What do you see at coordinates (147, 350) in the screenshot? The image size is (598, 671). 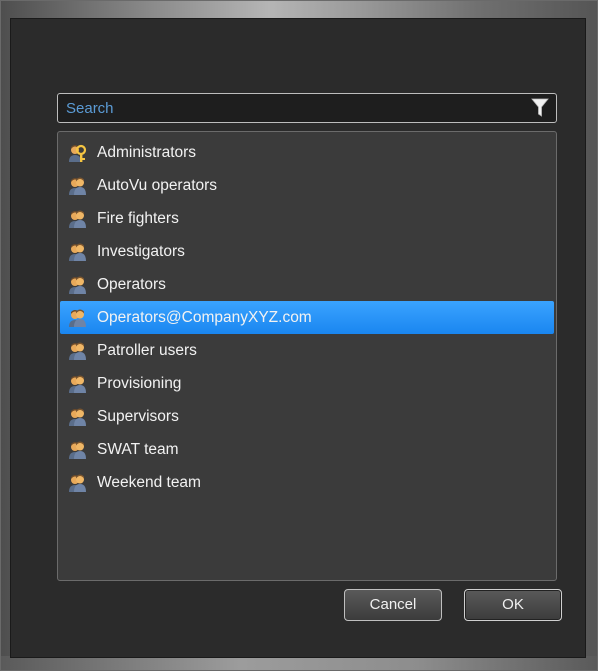 I see `list-item-label: Patroller users` at bounding box center [147, 350].